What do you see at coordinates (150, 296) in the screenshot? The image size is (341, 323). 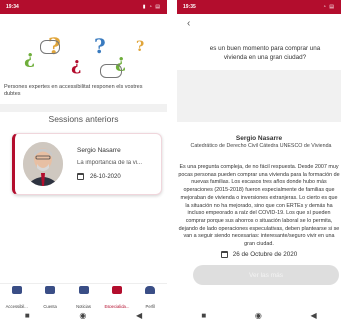 I see `nav-item-perfil: Perfil` at bounding box center [150, 296].